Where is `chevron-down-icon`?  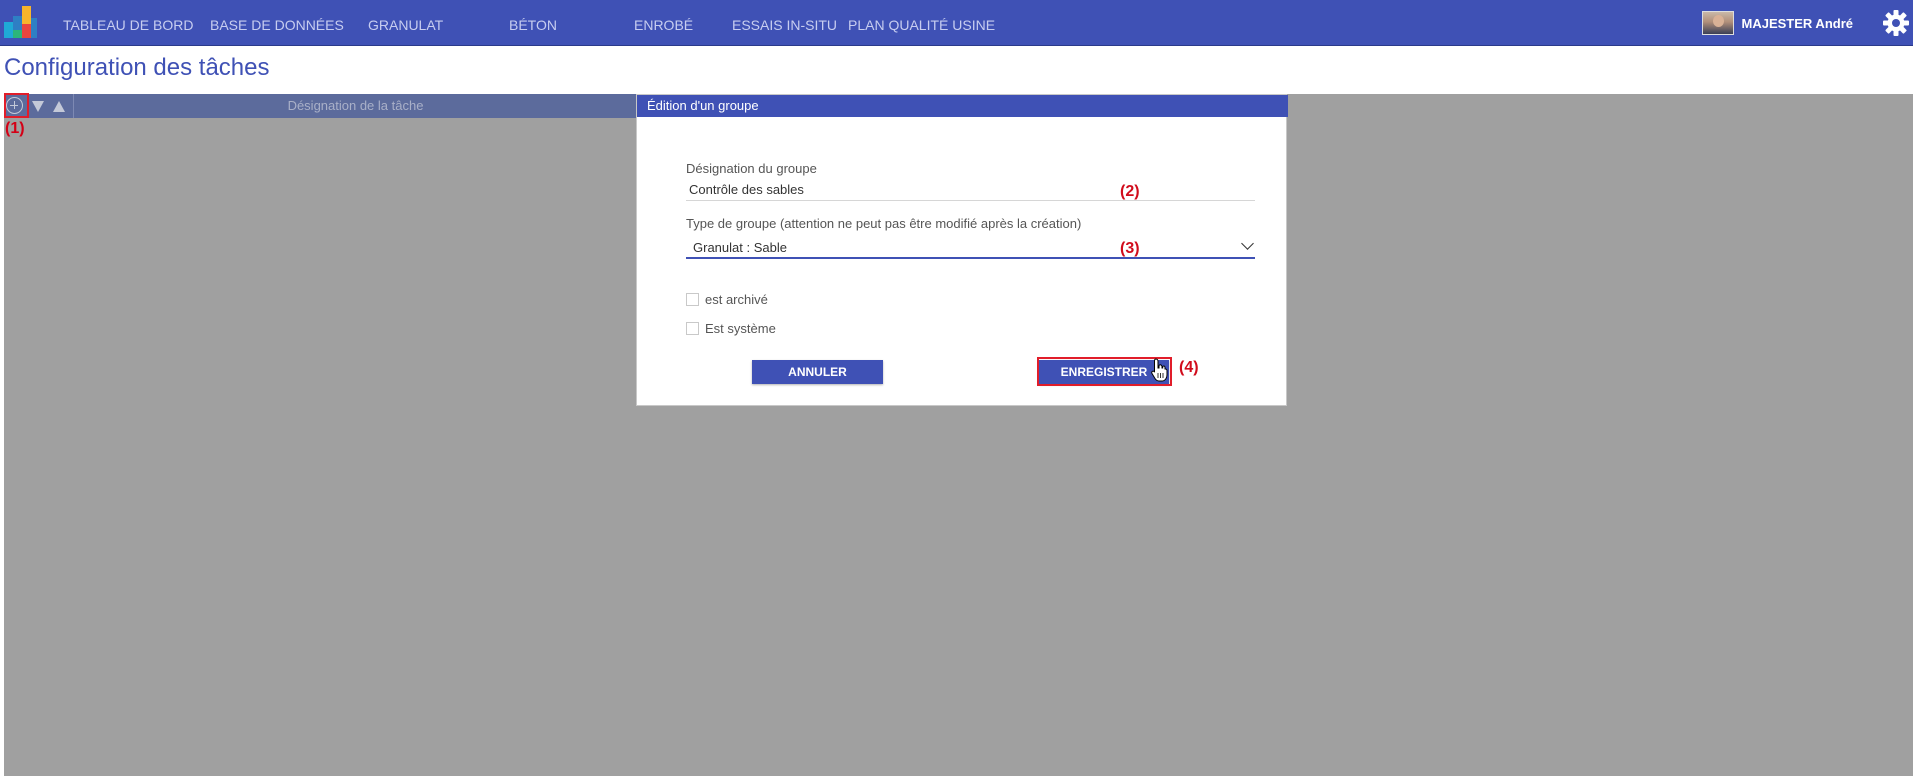 chevron-down-icon is located at coordinates (1247, 243).